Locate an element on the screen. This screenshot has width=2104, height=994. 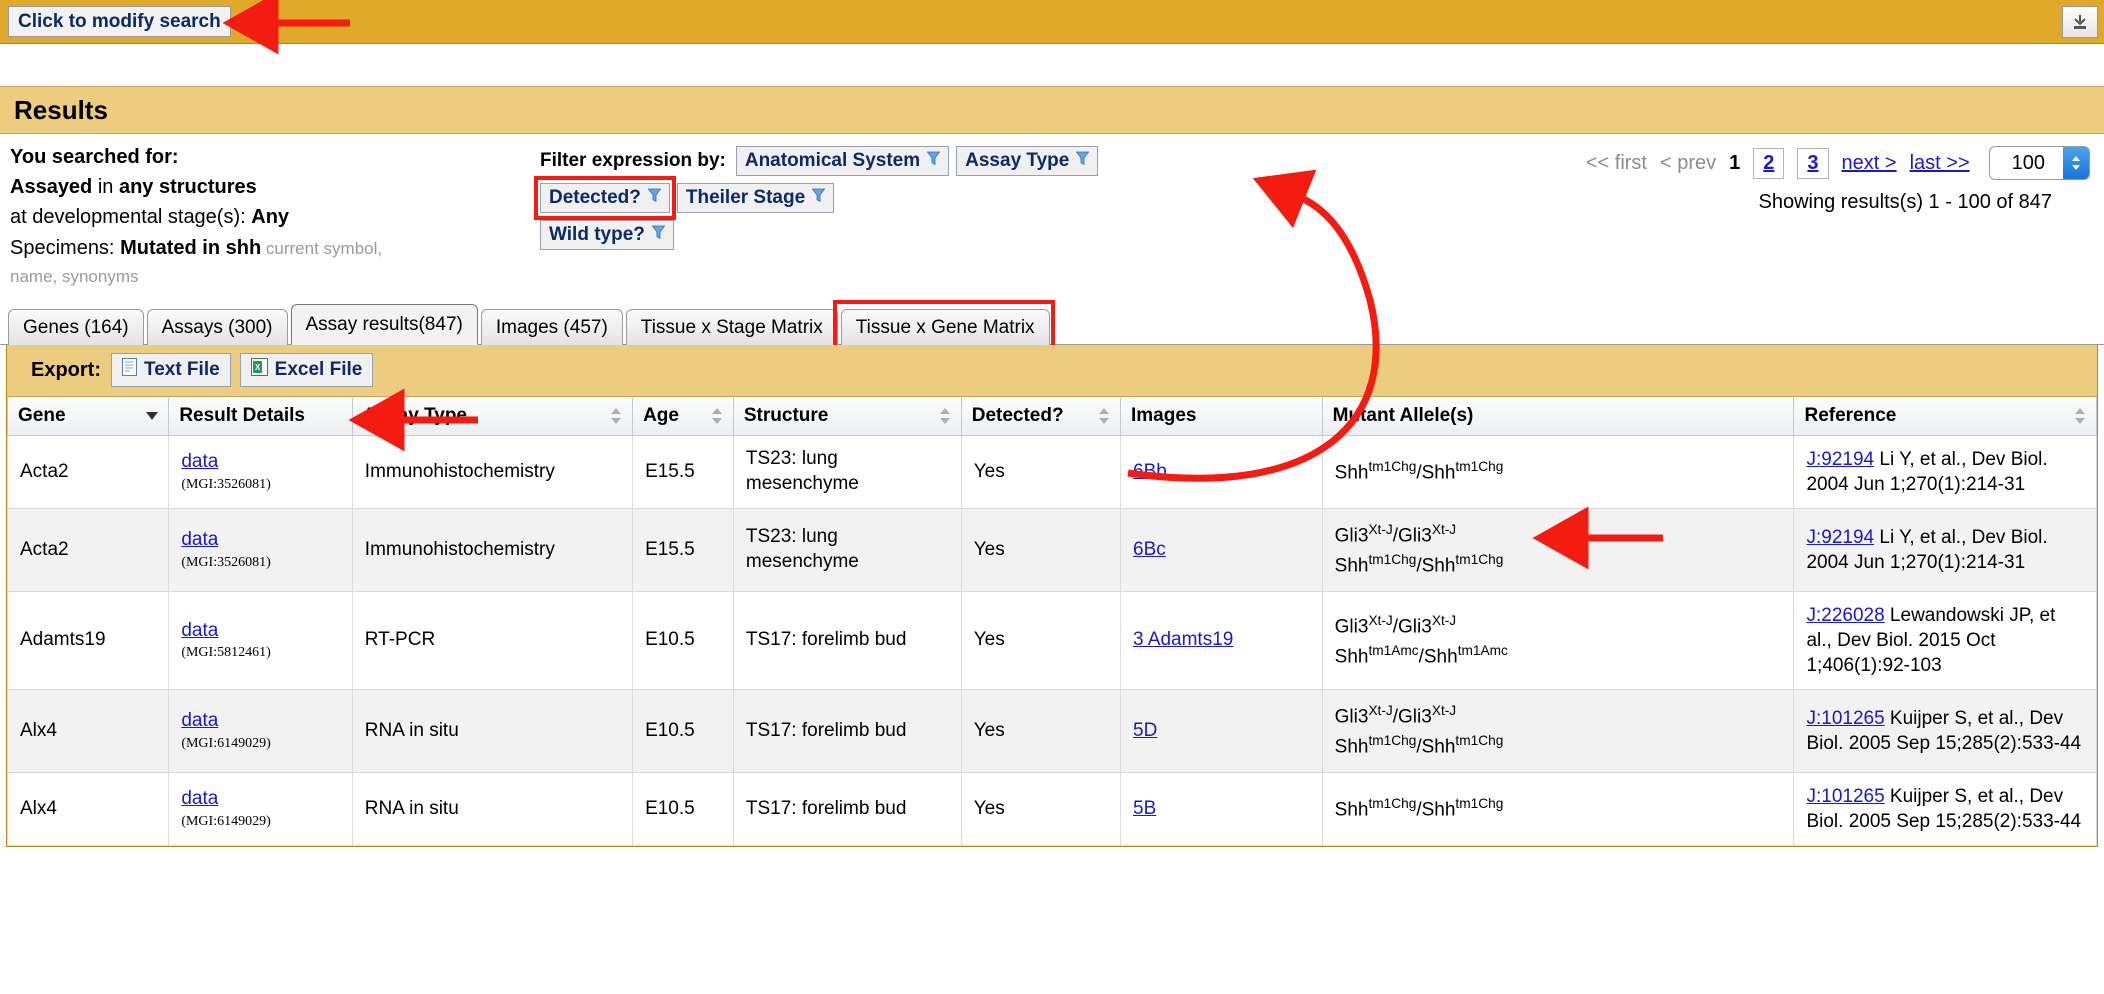
cell-age: E15.5 is located at coordinates (683, 472).